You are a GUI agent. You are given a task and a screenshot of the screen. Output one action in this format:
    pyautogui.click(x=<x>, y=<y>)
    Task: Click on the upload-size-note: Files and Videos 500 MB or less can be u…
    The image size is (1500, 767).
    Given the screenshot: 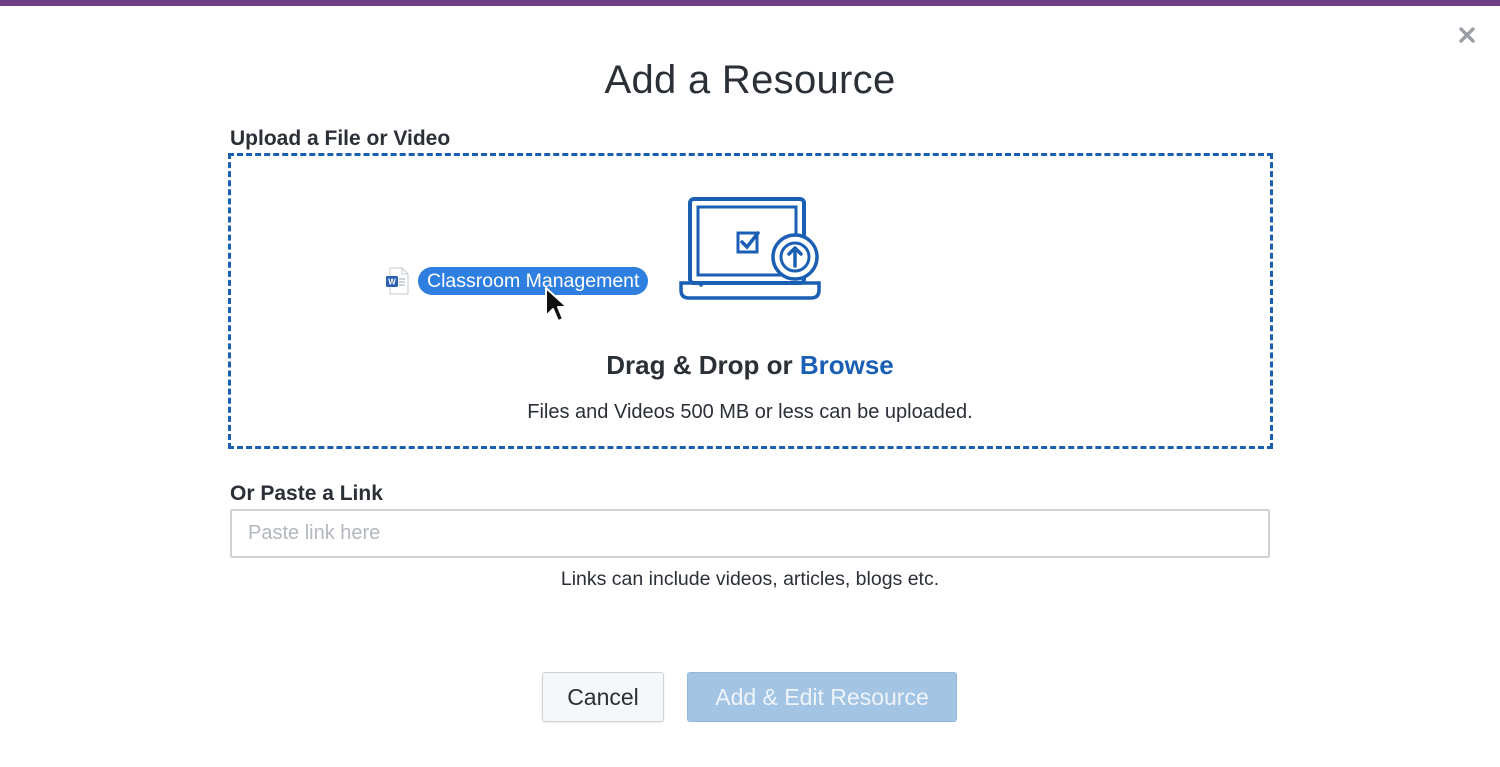 What is the action you would take?
    pyautogui.click(x=750, y=412)
    